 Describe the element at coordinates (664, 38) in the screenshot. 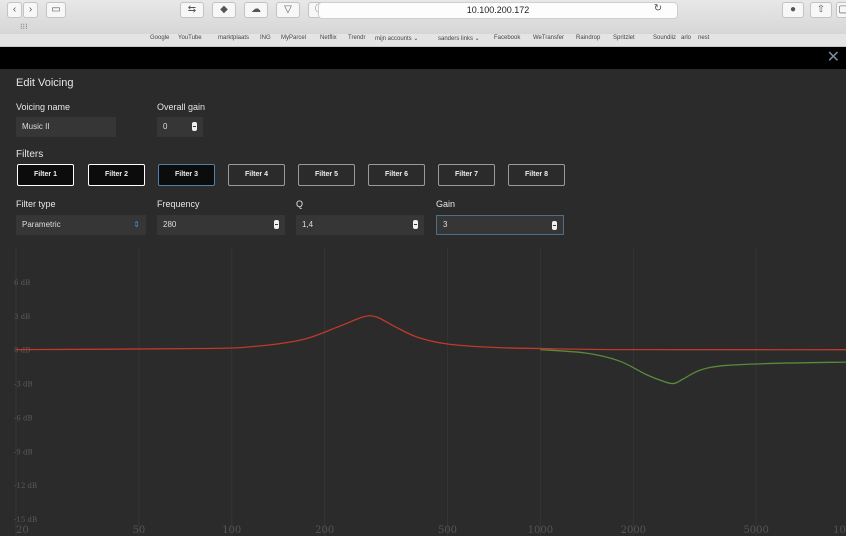

I see `bookmark-link: Soundiiz` at that location.